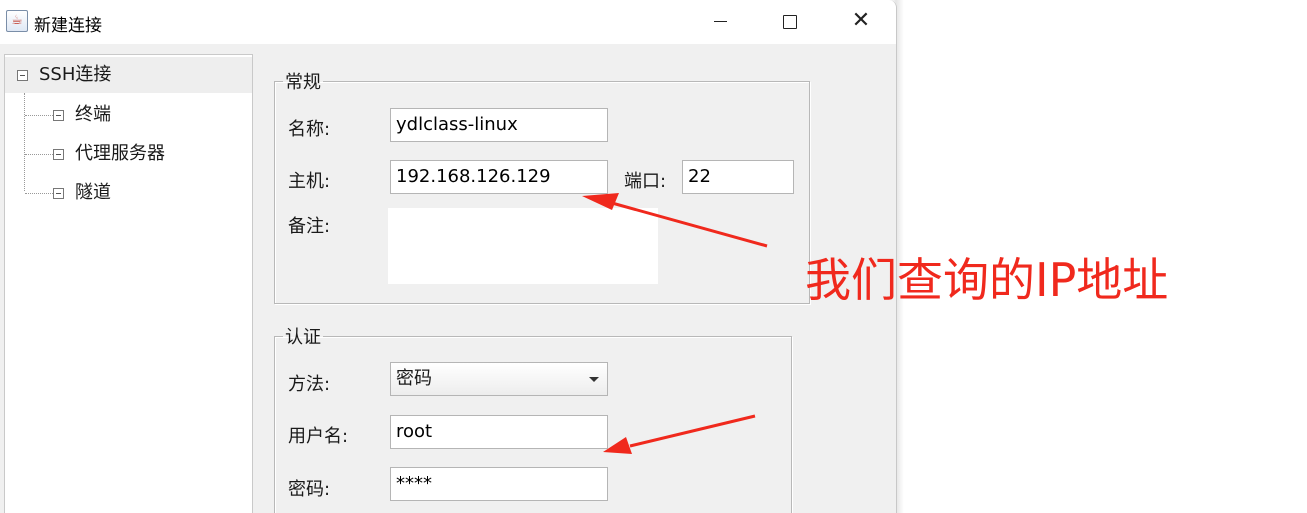  Describe the element at coordinates (679, 434) in the screenshot. I see `username-arrow` at that location.